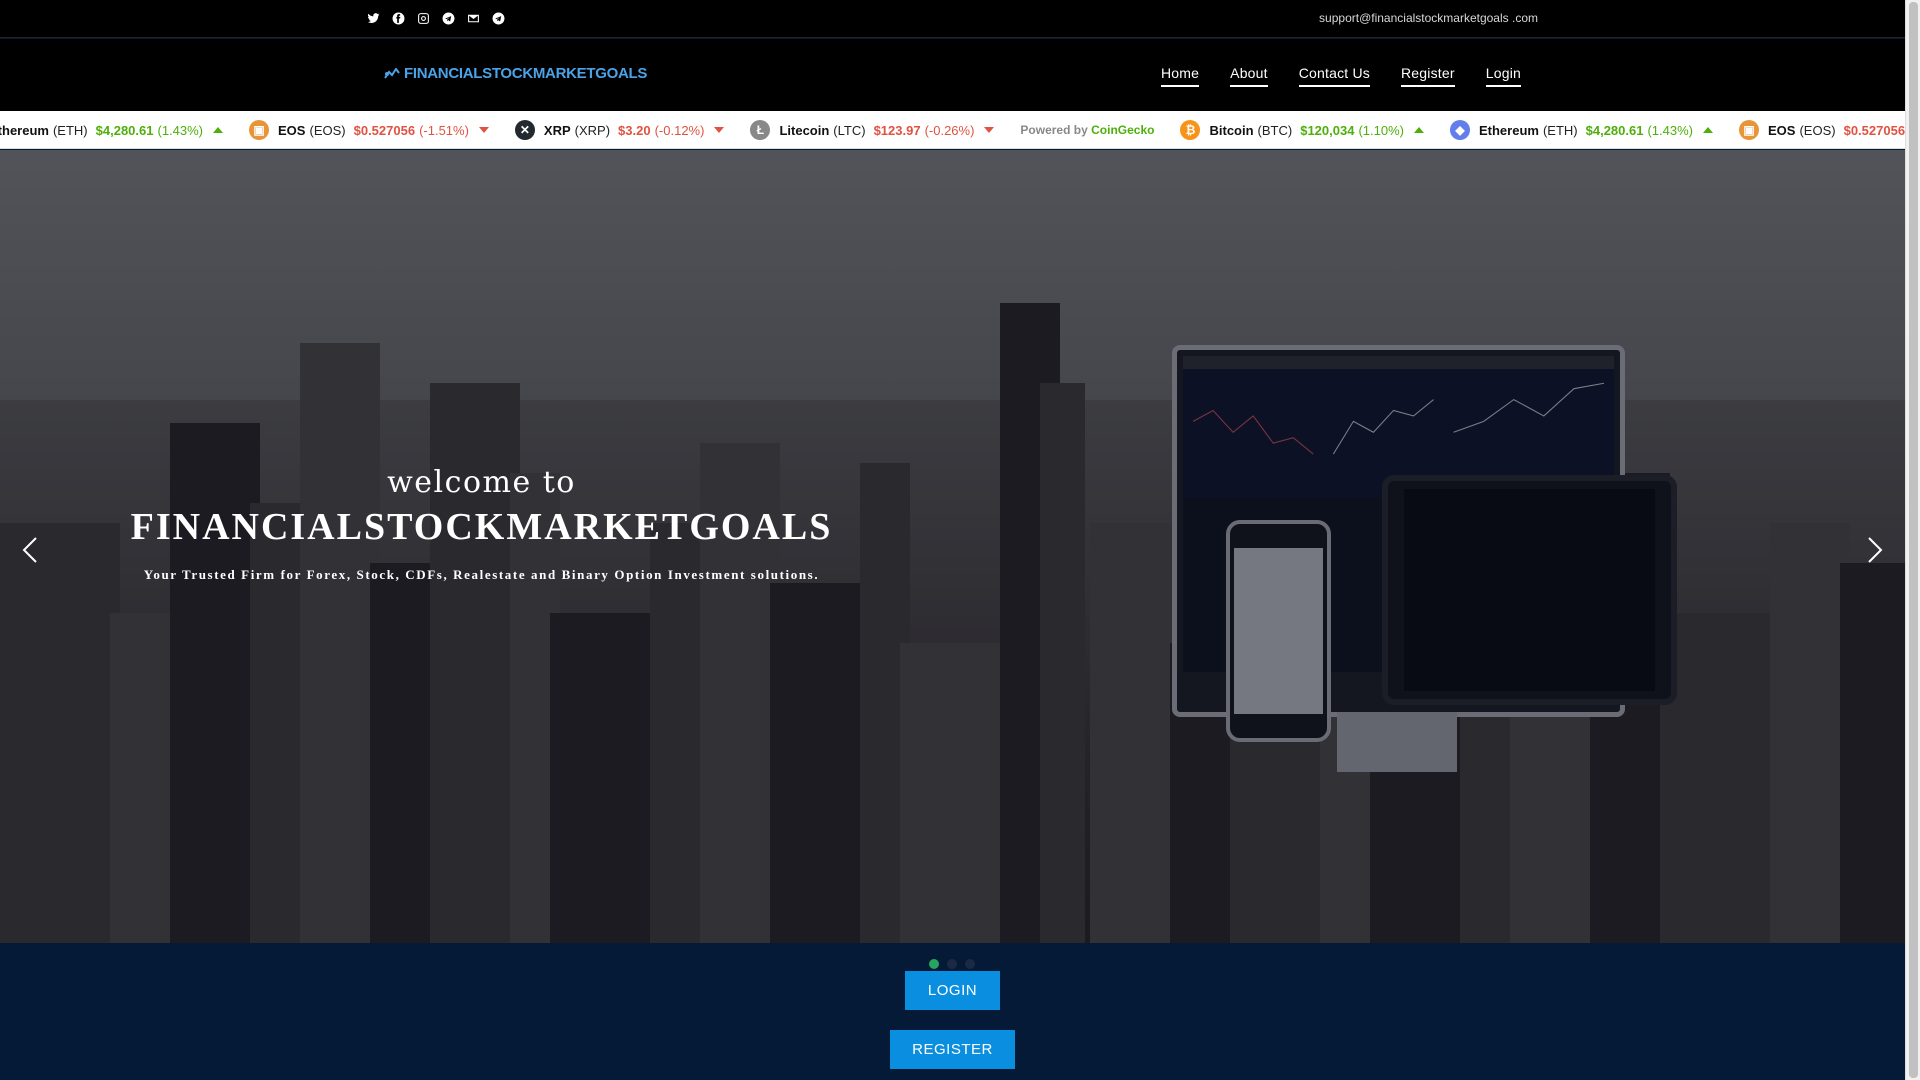 Image resolution: width=1920 pixels, height=1080 pixels. Describe the element at coordinates (897, 130) in the screenshot. I see `coin-price: $123.97` at that location.